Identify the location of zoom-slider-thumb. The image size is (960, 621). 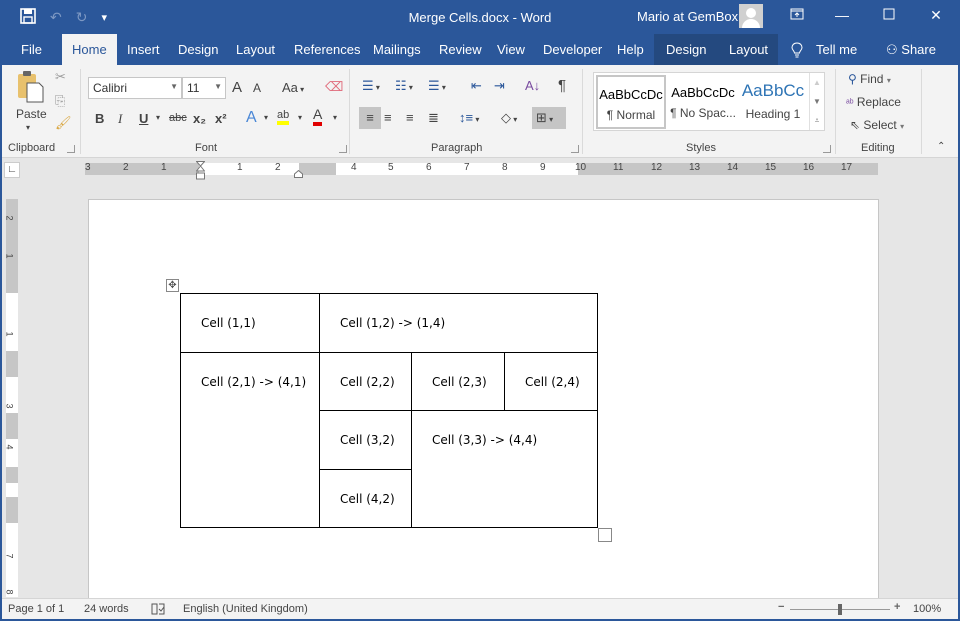
(840, 609).